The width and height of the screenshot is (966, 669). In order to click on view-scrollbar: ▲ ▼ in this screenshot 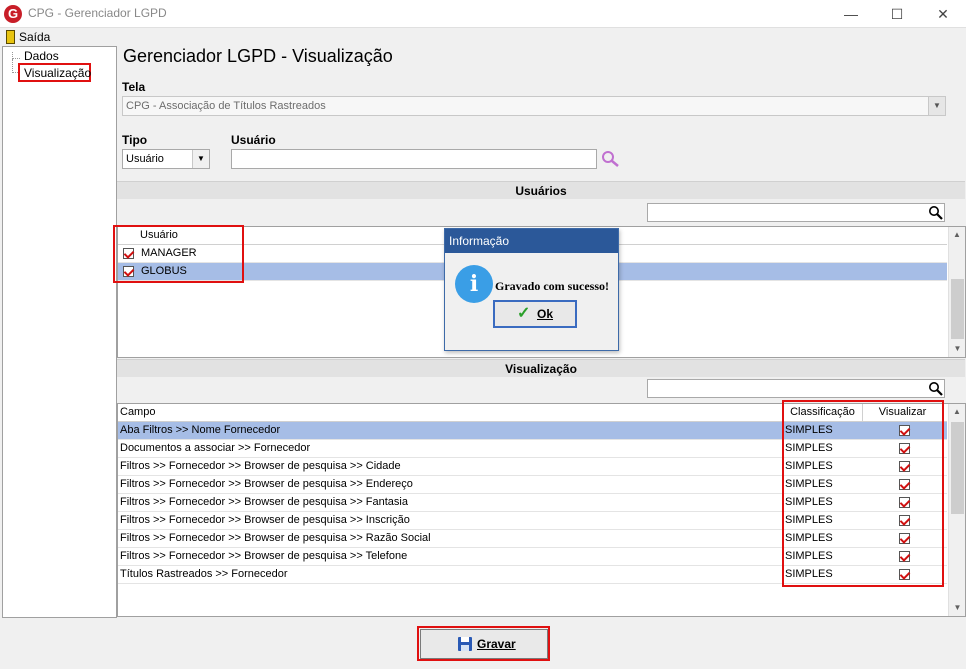, I will do `click(956, 510)`.